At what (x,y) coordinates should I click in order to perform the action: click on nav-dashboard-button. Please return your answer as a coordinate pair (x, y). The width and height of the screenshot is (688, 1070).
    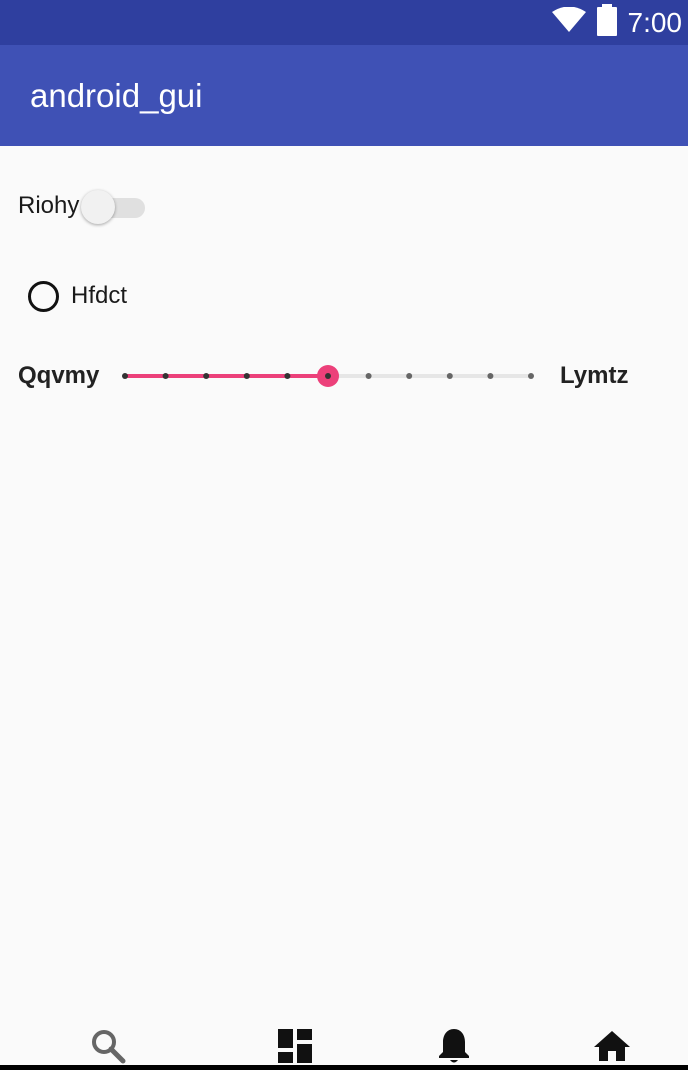
    Looking at the image, I should click on (295, 1046).